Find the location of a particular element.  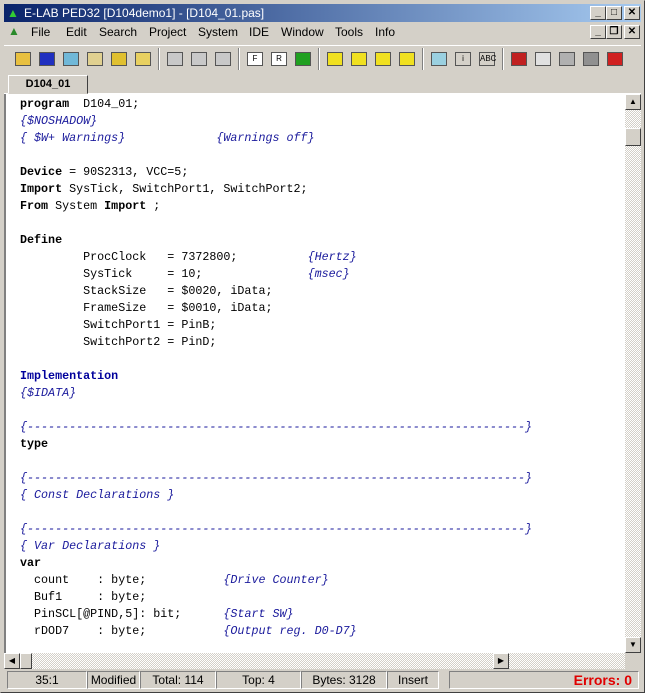

spellcheck-button: ABC is located at coordinates (487, 59).